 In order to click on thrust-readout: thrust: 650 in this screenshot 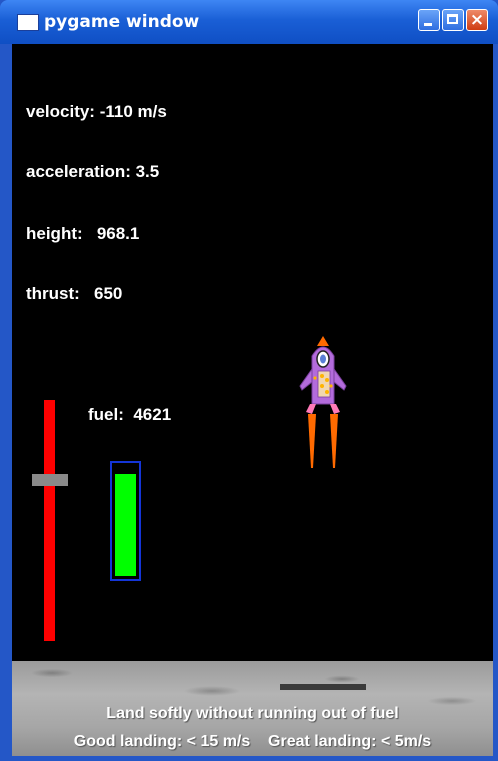, I will do `click(74, 293)`.